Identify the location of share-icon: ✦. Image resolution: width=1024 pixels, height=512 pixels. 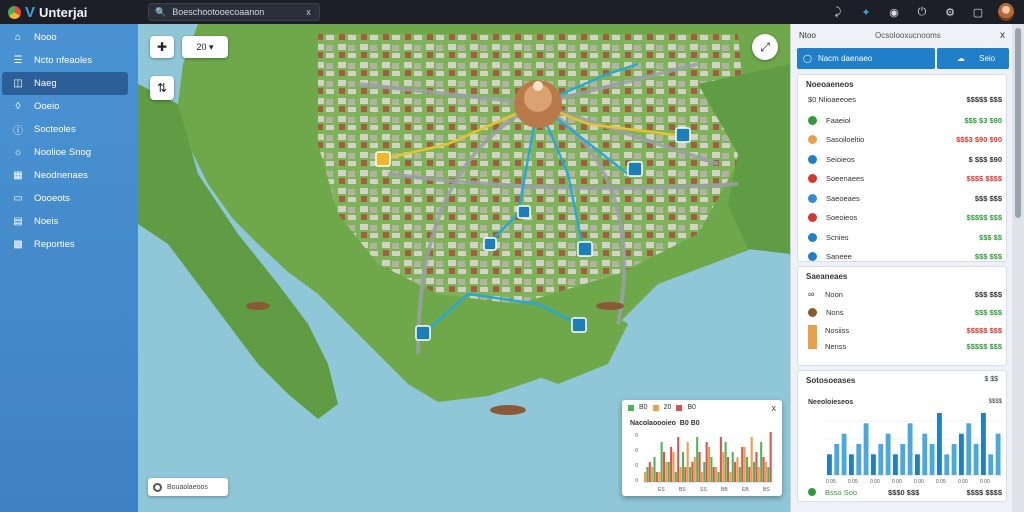
(866, 12).